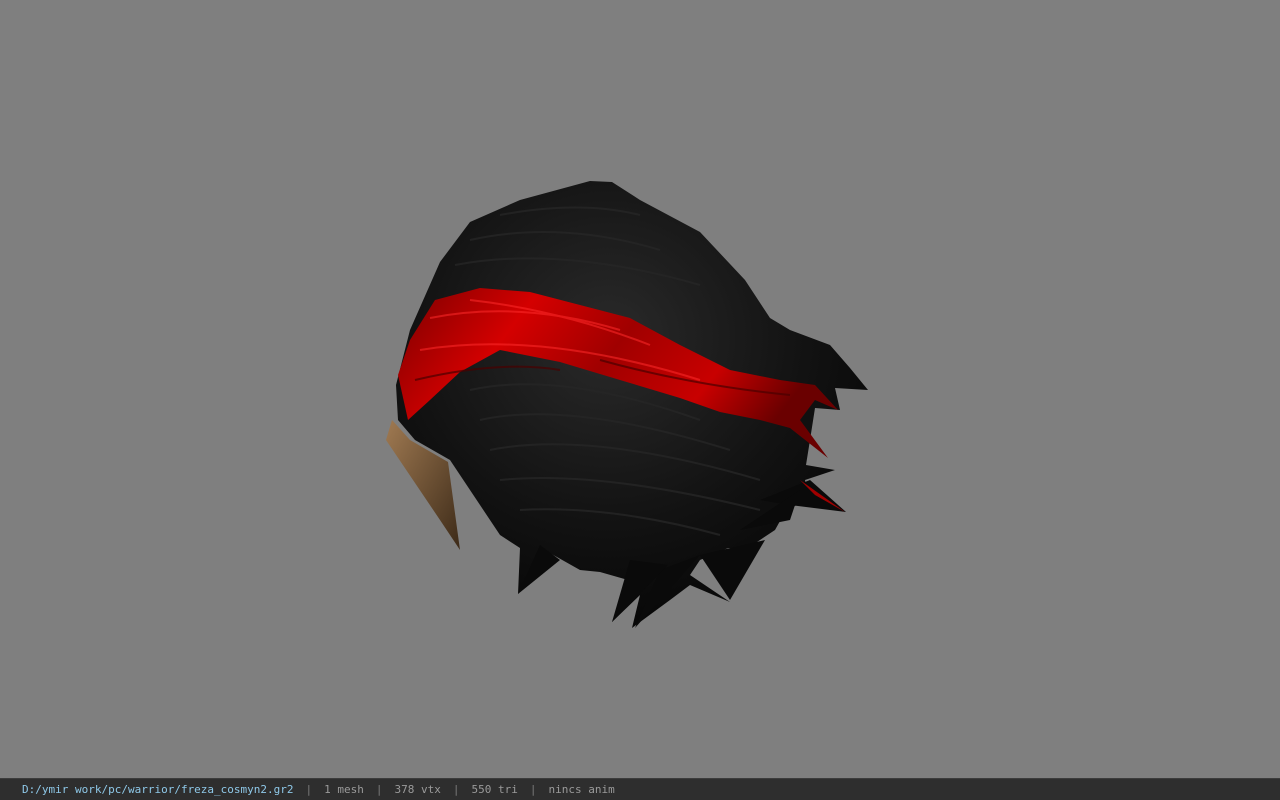 This screenshot has height=800, width=1280. What do you see at coordinates (417, 789) in the screenshot?
I see `vertex-count: 378 vtx` at bounding box center [417, 789].